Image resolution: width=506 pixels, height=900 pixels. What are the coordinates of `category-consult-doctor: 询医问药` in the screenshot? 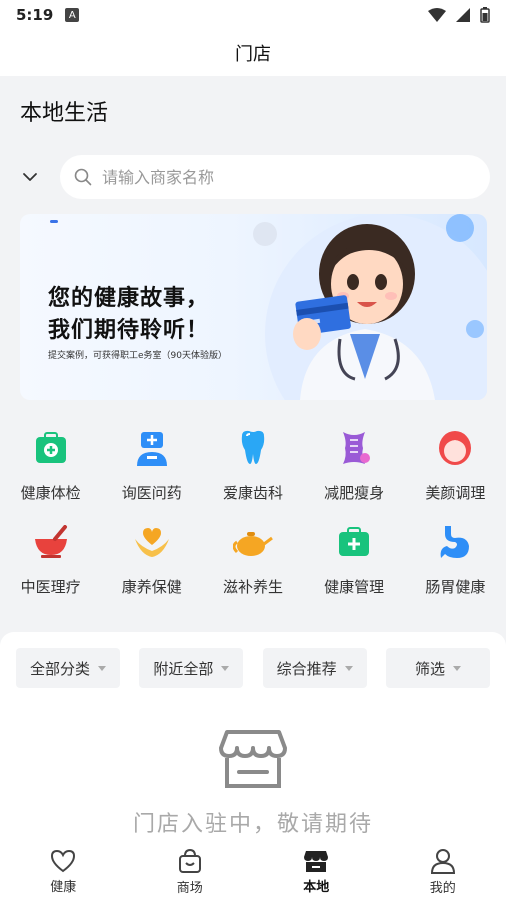 It's located at (151, 468).